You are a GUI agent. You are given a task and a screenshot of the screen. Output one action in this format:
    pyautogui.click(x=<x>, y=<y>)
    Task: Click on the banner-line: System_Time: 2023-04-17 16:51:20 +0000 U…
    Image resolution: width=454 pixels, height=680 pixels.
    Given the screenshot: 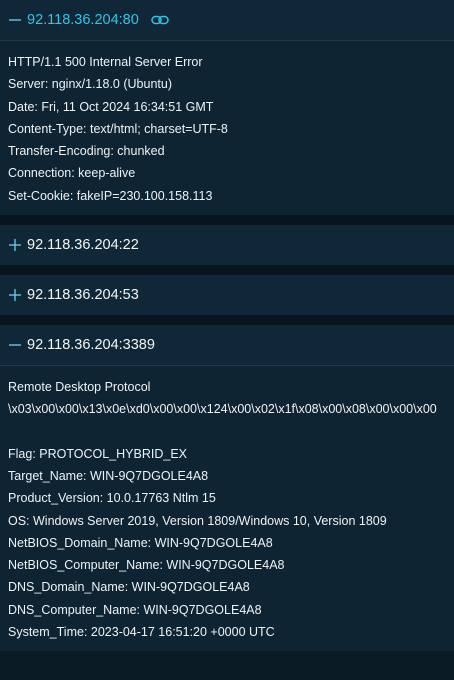 What is the action you would take?
    pyautogui.click(x=141, y=632)
    